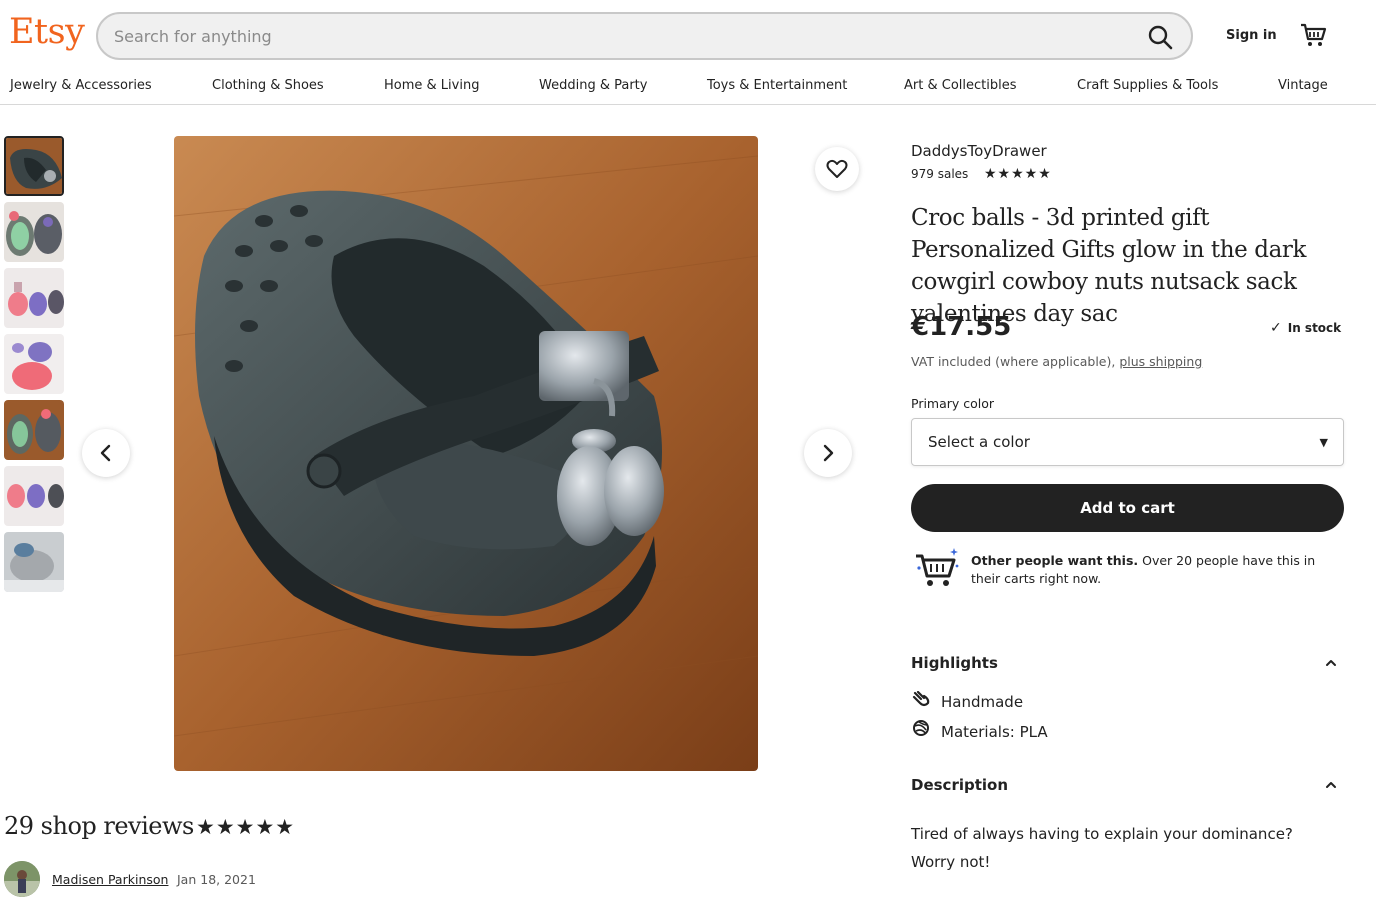  Describe the element at coordinates (22, 879) in the screenshot. I see `avatar` at that location.